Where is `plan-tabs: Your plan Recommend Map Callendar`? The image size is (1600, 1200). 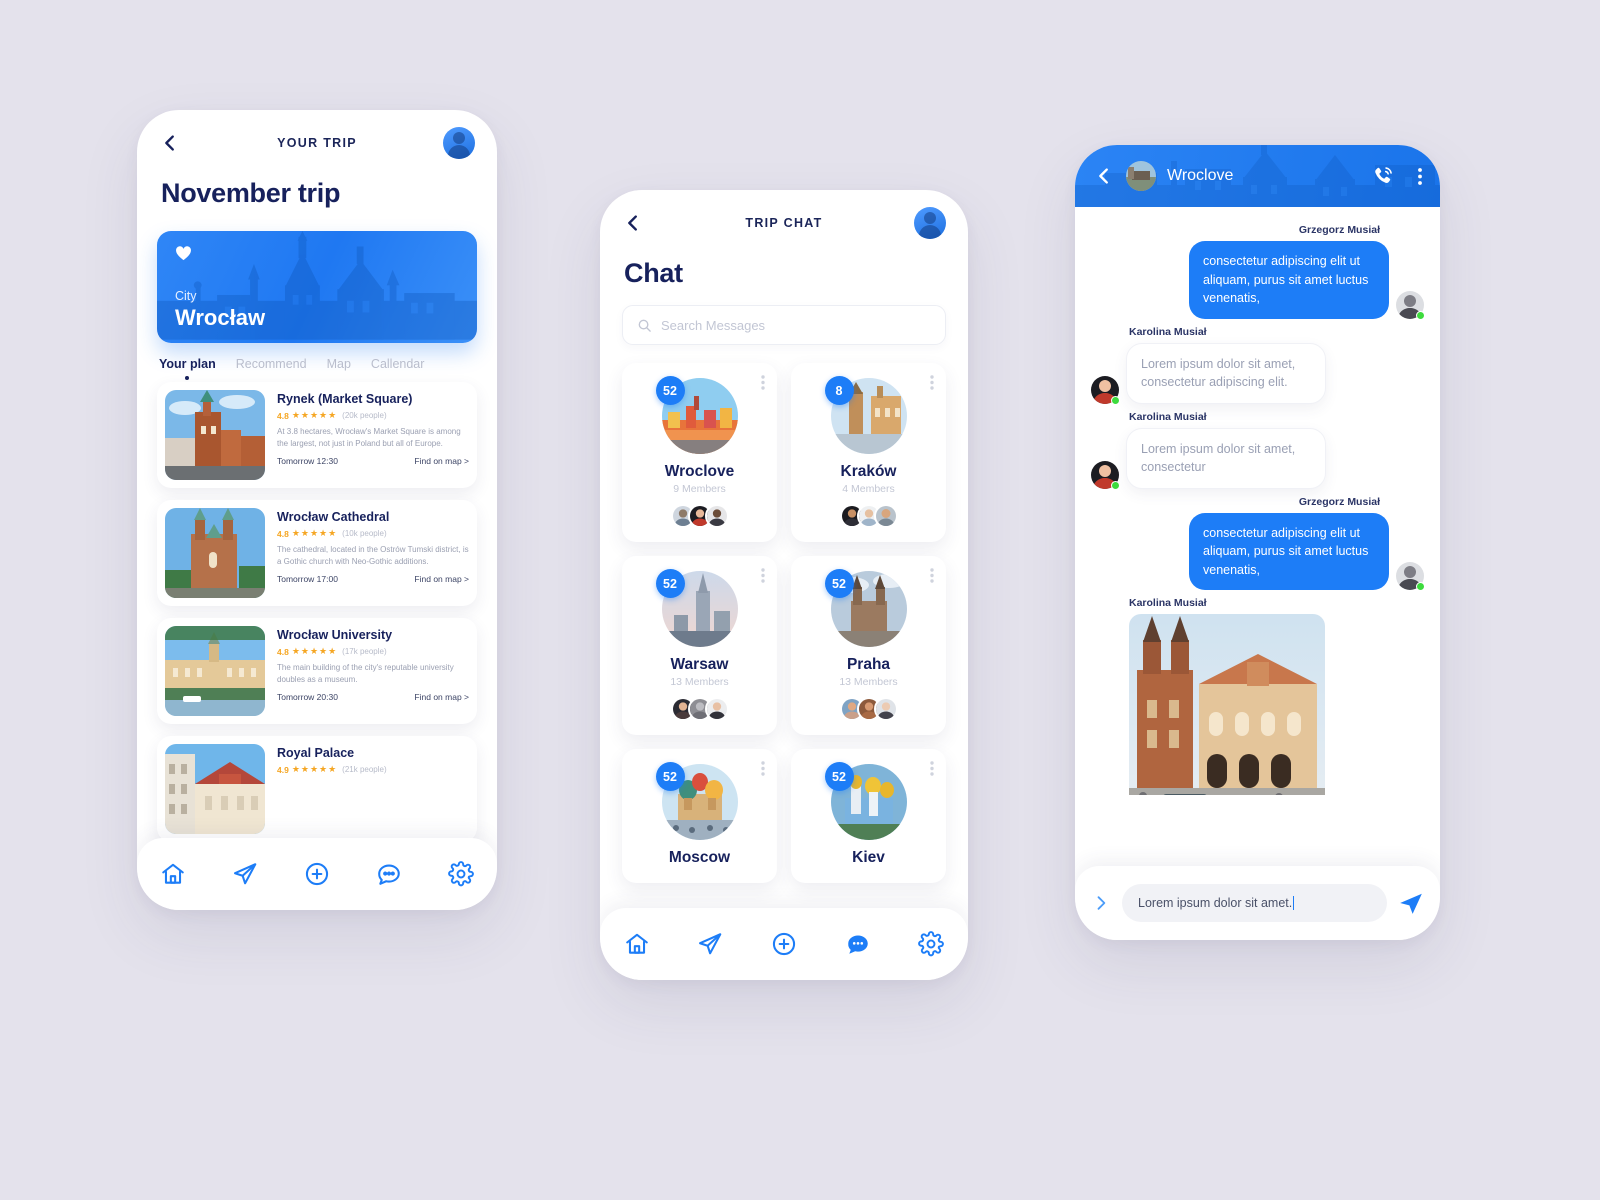
plan-tabs: Your plan Recommend Map Callendar is located at coordinates (317, 361).